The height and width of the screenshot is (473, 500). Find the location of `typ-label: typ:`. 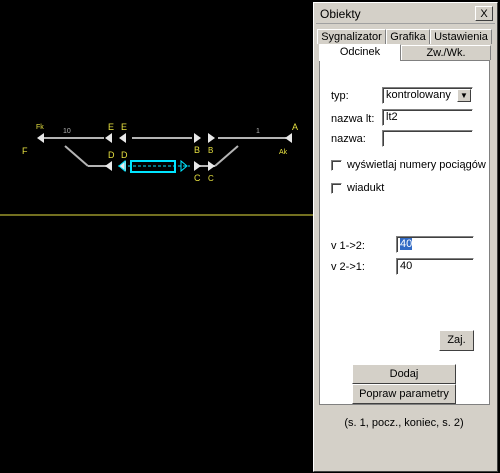

typ-label: typ: is located at coordinates (340, 96).